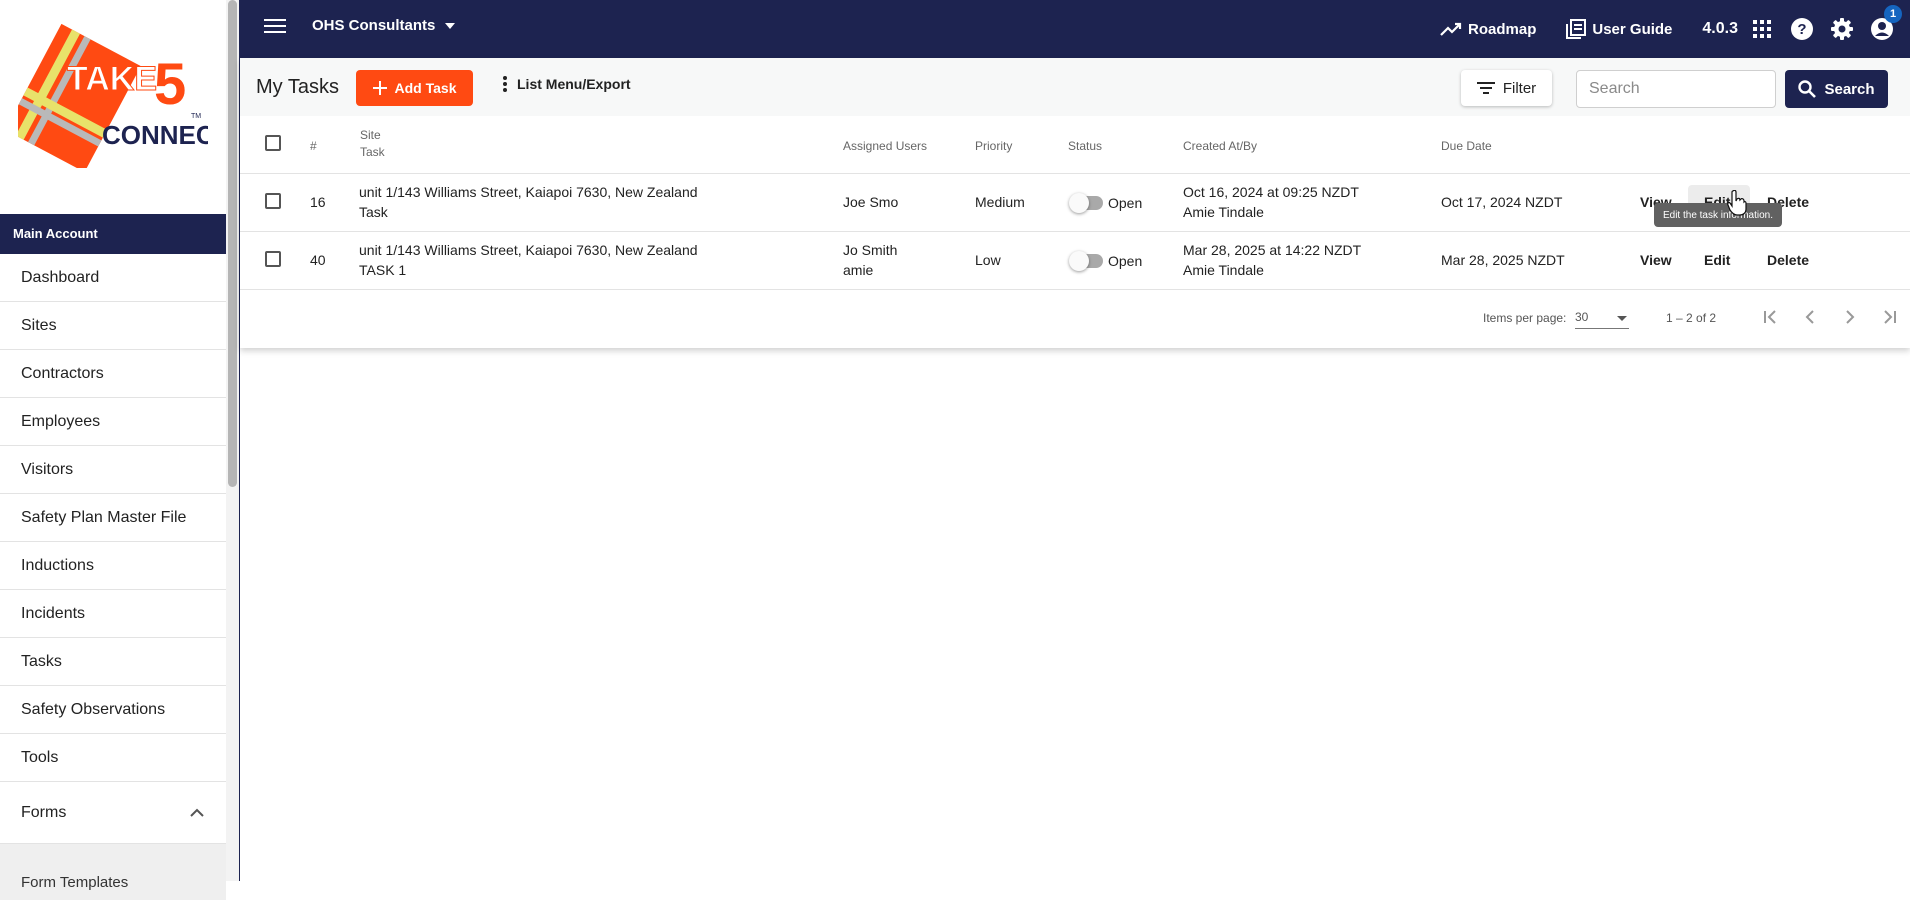 This screenshot has height=900, width=1910. I want to click on row-created-at: Mar 28, 2025 at 14:22 NZDT, so click(1272, 250).